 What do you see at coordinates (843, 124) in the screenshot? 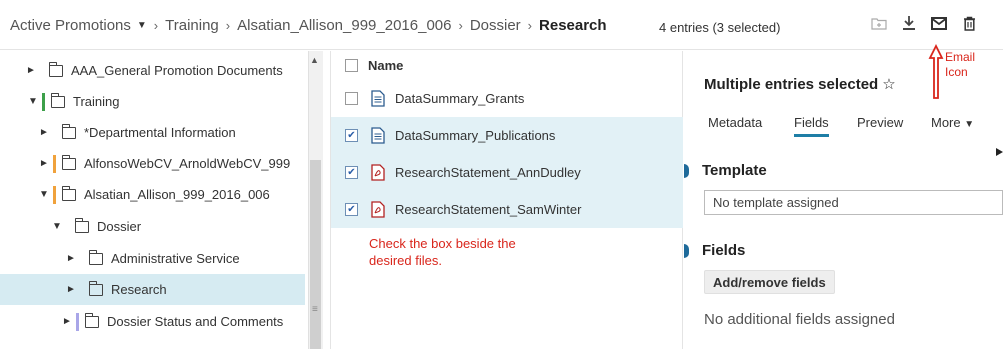
I see `panel-tabs: Metadata Fields Preview More ▼` at bounding box center [843, 124].